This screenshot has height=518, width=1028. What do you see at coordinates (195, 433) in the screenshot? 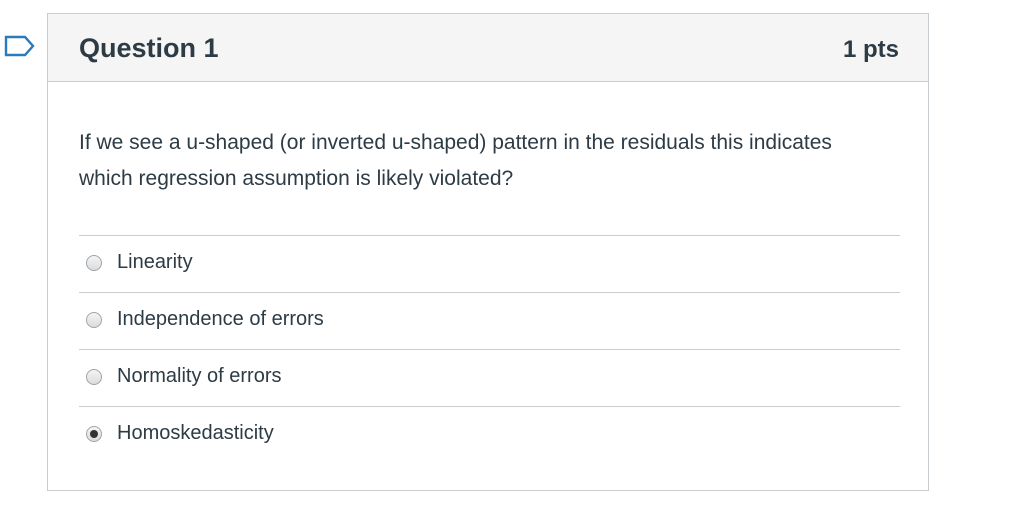
I see `answer-label: Homoskedasticity` at bounding box center [195, 433].